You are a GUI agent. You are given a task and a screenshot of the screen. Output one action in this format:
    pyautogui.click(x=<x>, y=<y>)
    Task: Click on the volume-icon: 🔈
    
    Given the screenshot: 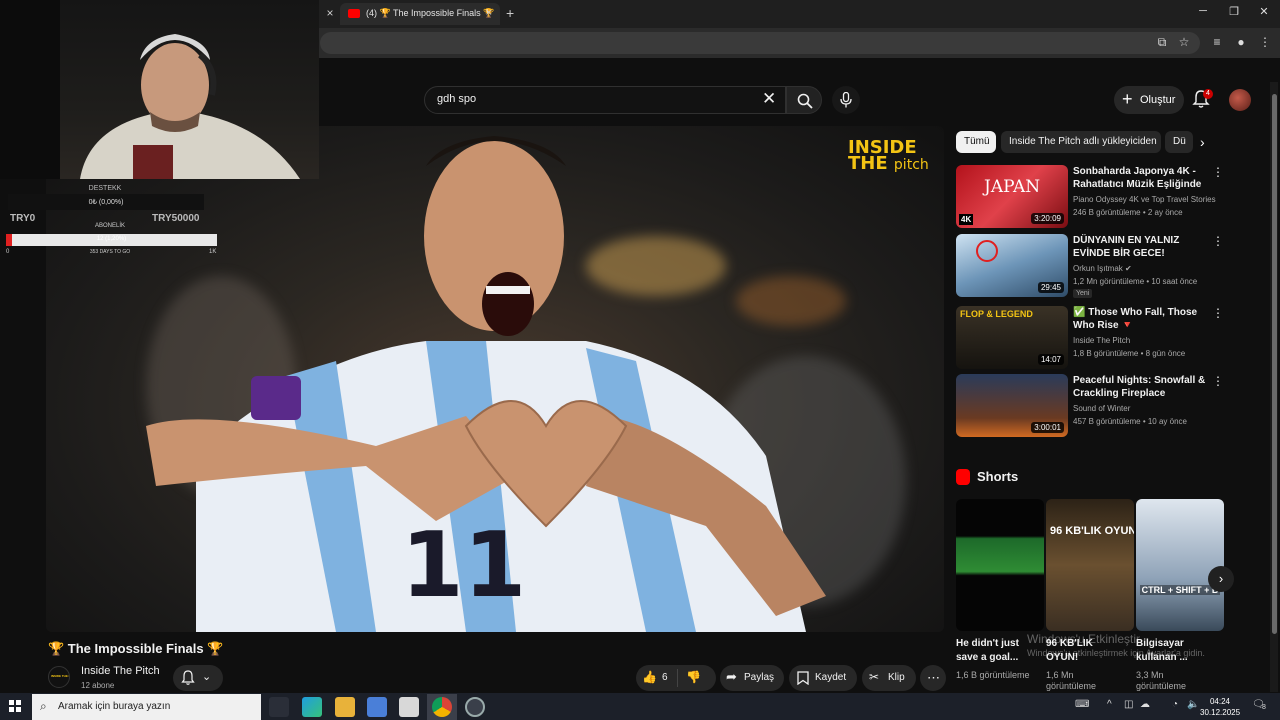 What is the action you would take?
    pyautogui.click(x=1193, y=704)
    